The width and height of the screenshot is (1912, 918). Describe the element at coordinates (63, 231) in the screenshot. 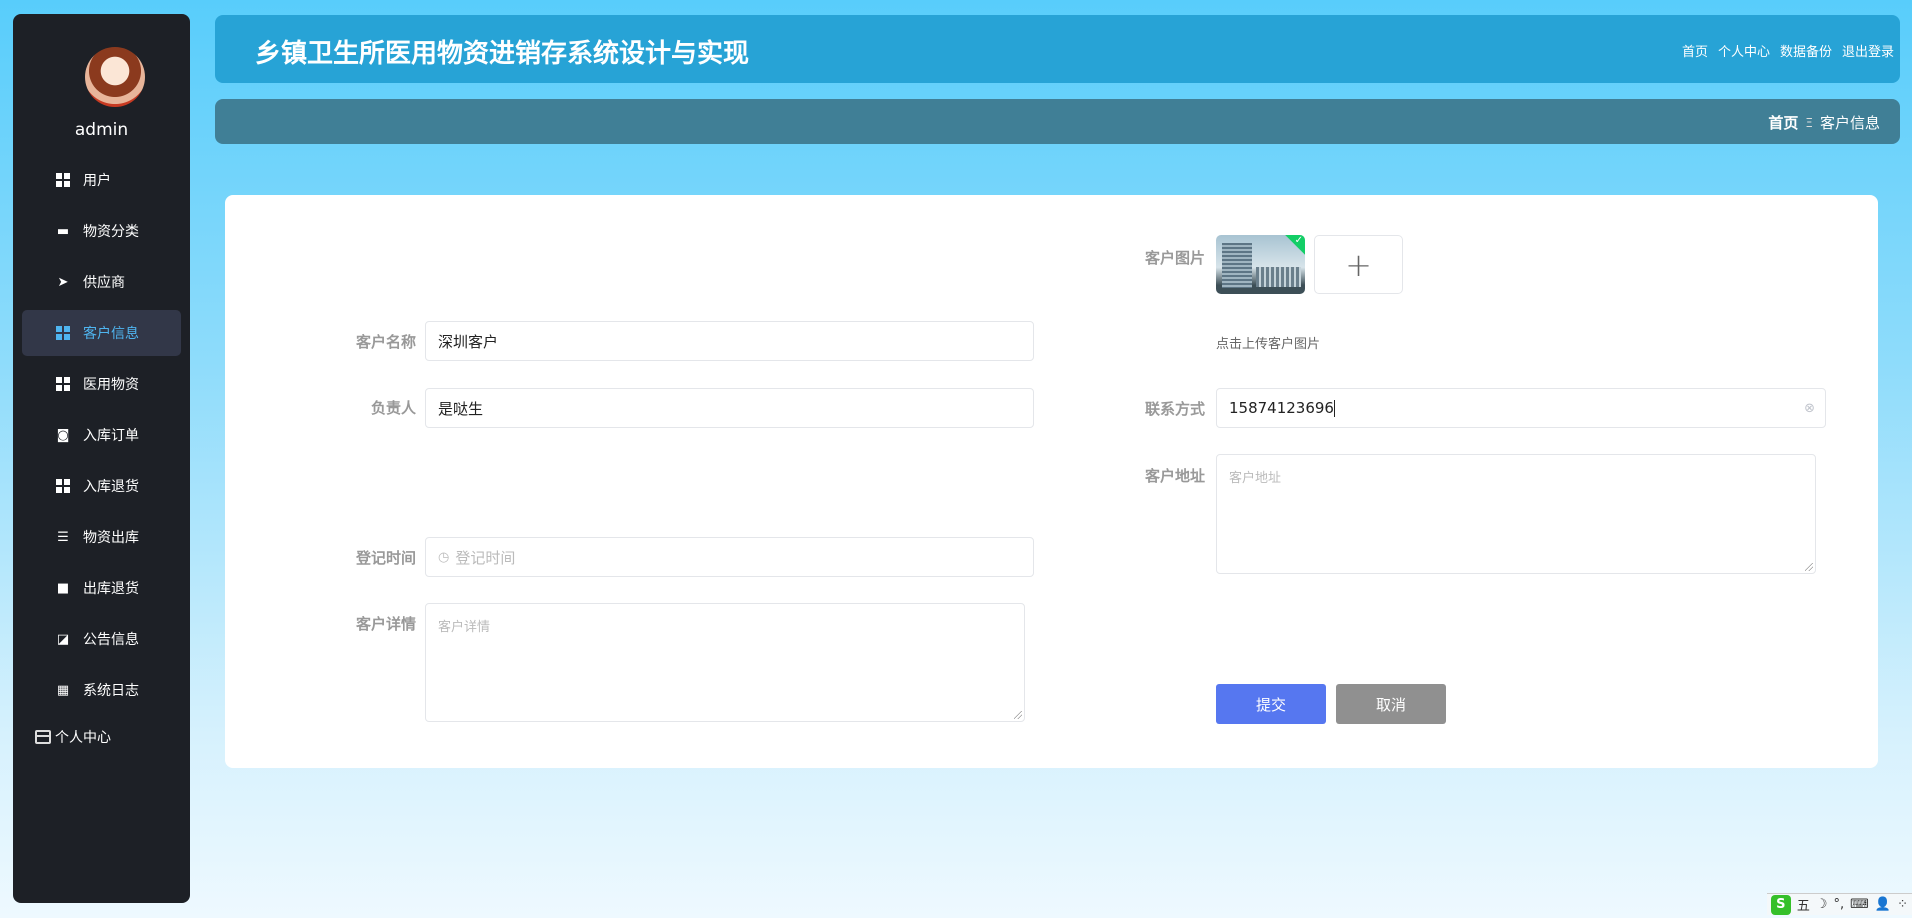

I see `ticket-icon: ▬` at that location.